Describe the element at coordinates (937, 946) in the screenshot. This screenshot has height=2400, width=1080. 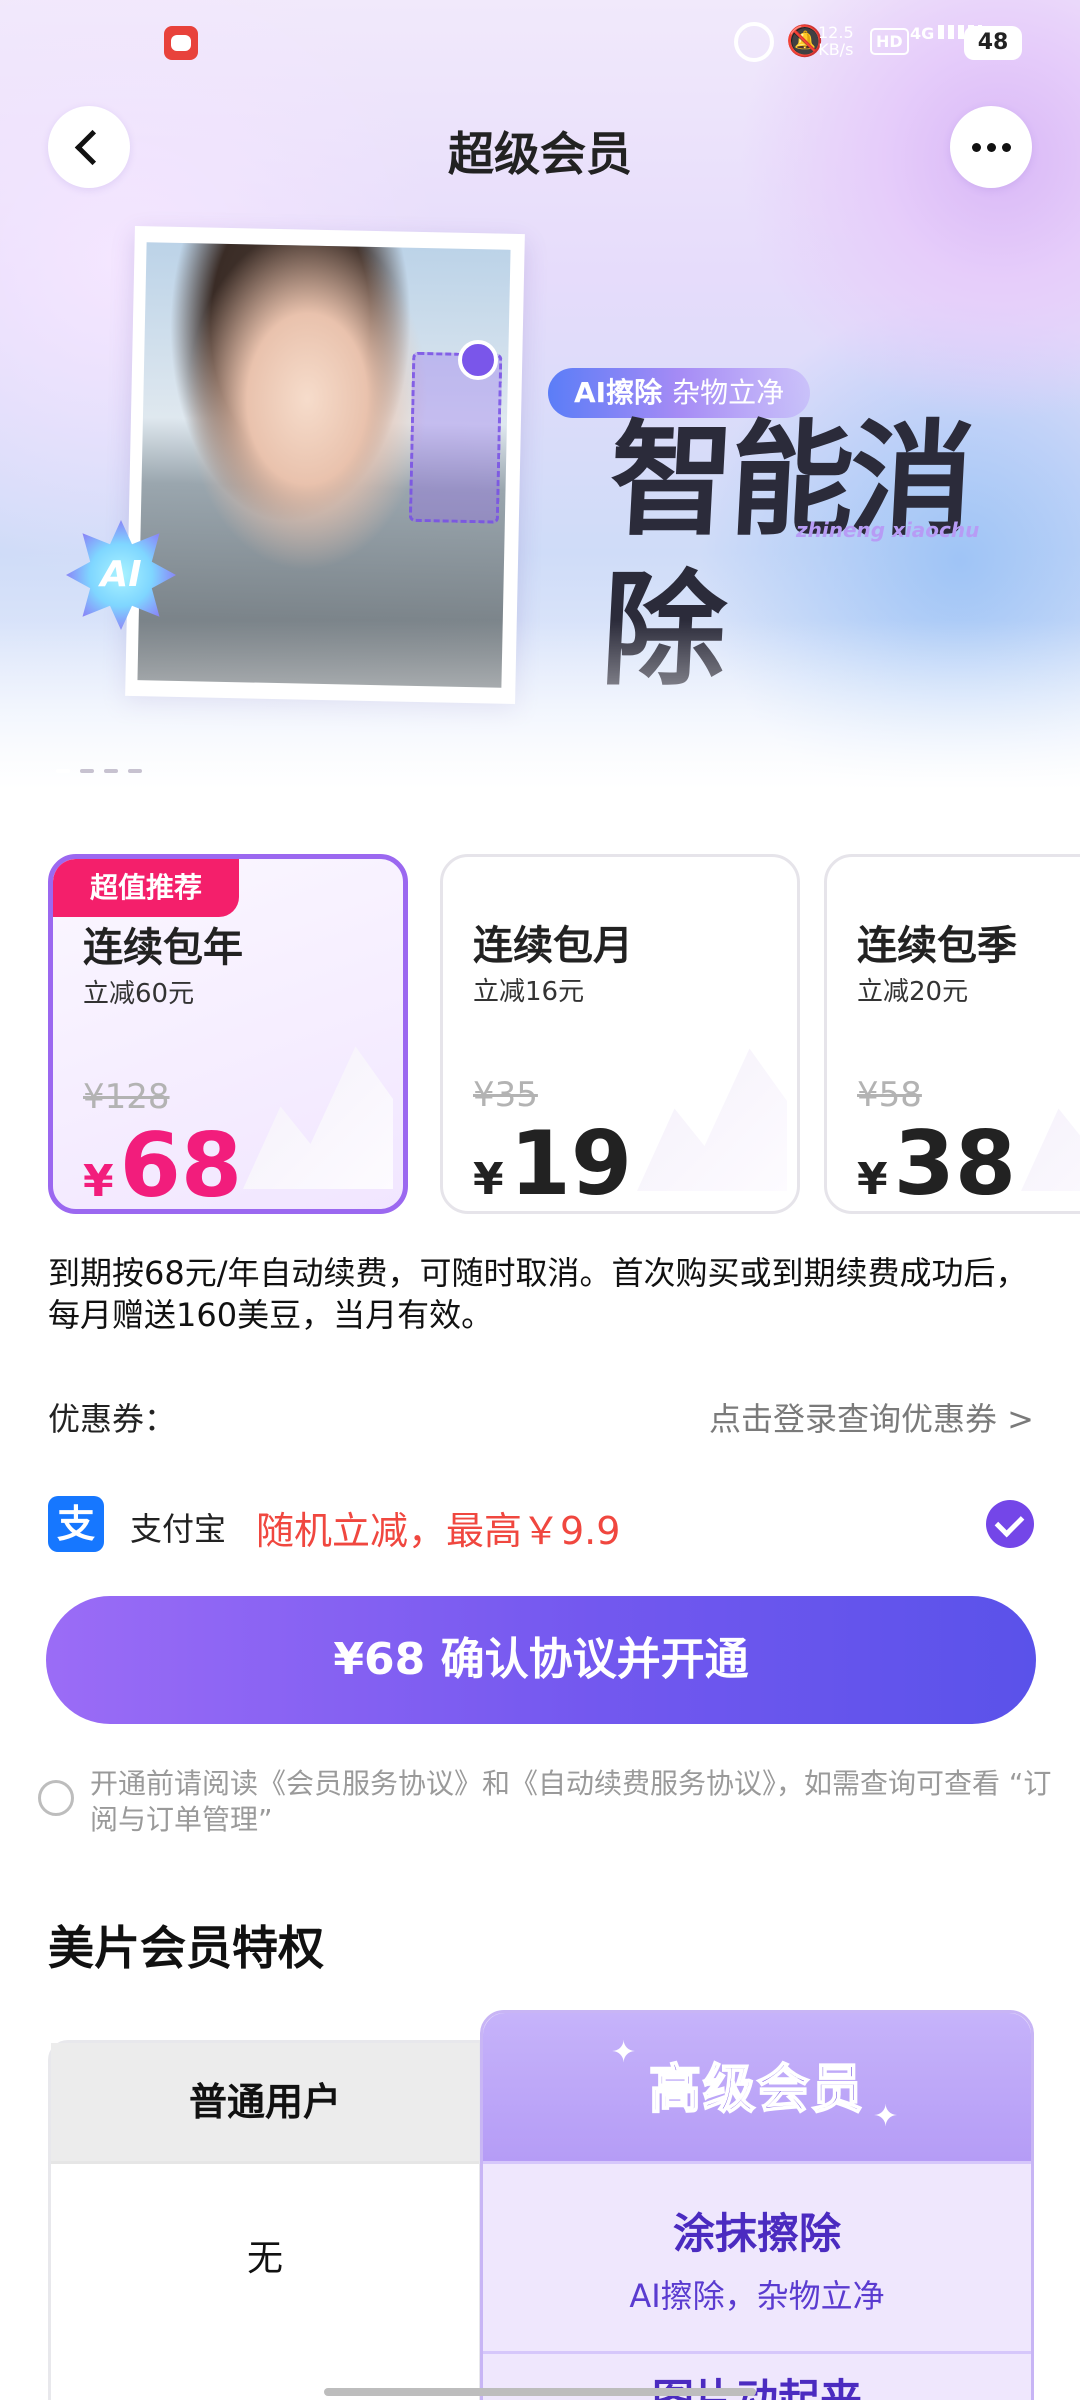
I see `plan-name: 连续包季` at that location.